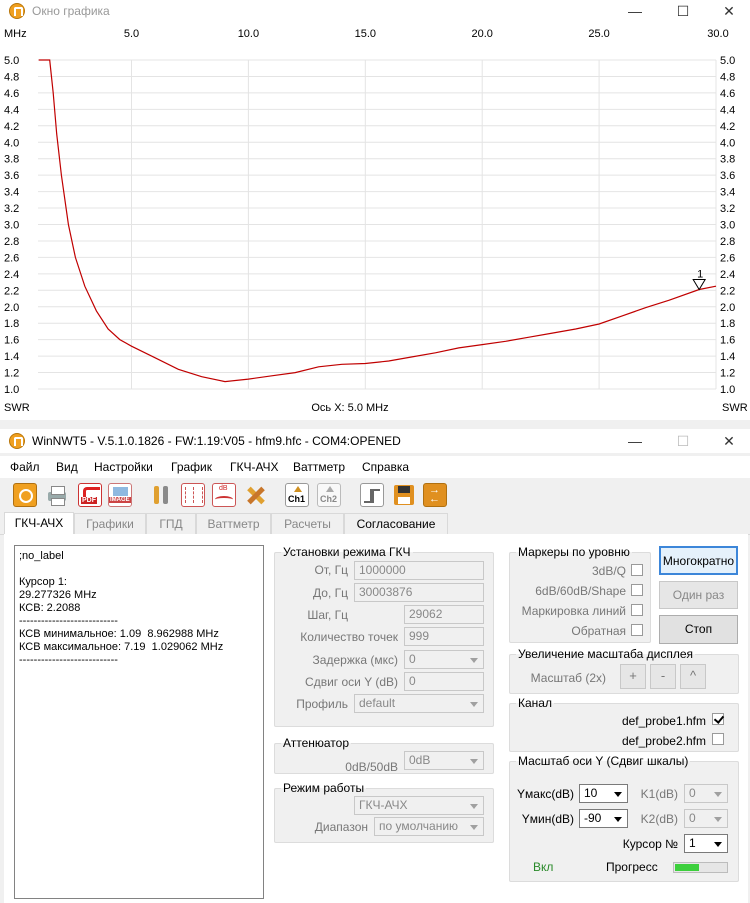 The height and width of the screenshot is (903, 750). What do you see at coordinates (193, 495) in the screenshot?
I see `grid-icon` at bounding box center [193, 495].